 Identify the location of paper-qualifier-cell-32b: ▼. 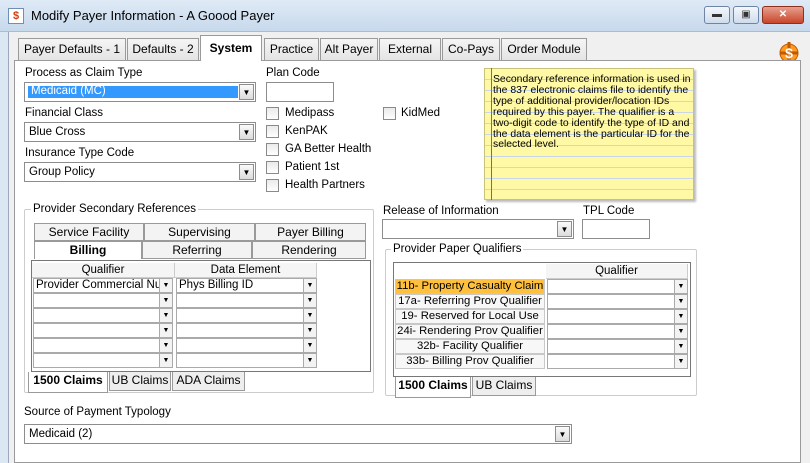
(617, 346).